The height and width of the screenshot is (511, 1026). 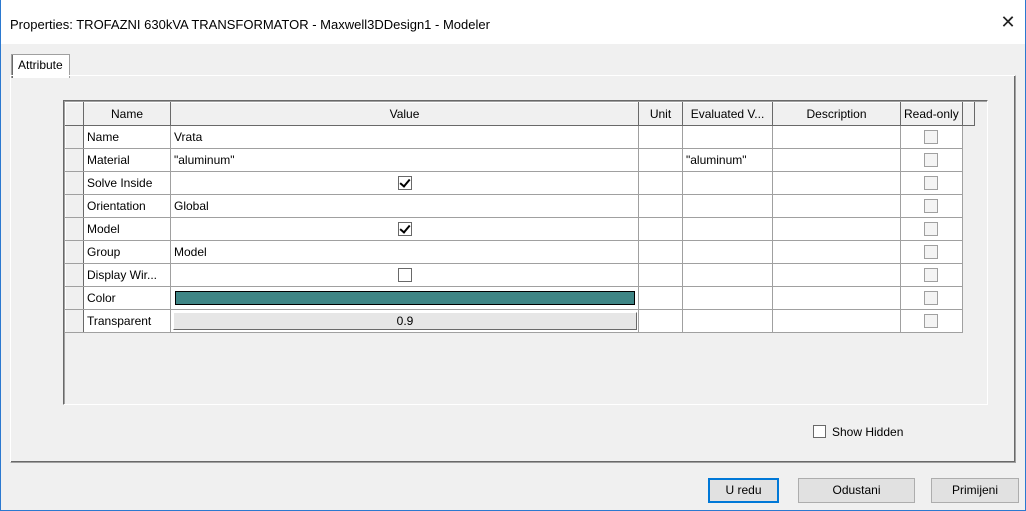 What do you see at coordinates (74, 114) in the screenshot?
I see `row-header-corner` at bounding box center [74, 114].